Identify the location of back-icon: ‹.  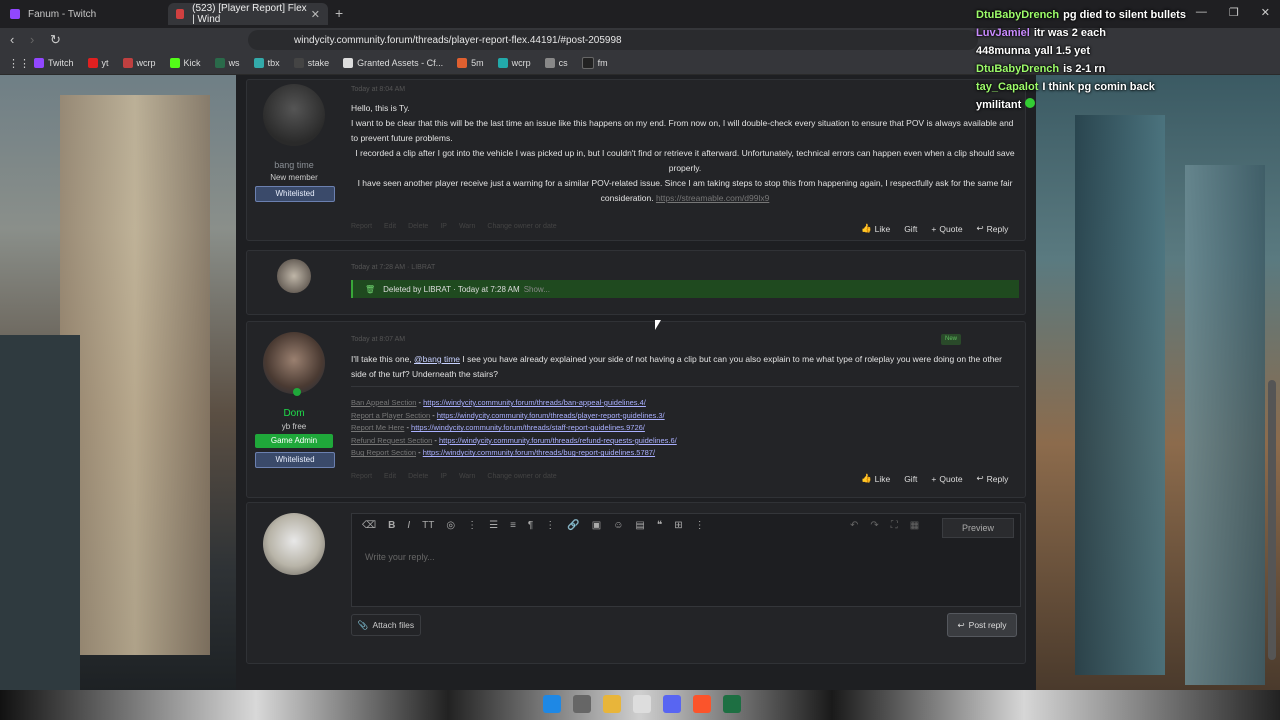
(12, 39).